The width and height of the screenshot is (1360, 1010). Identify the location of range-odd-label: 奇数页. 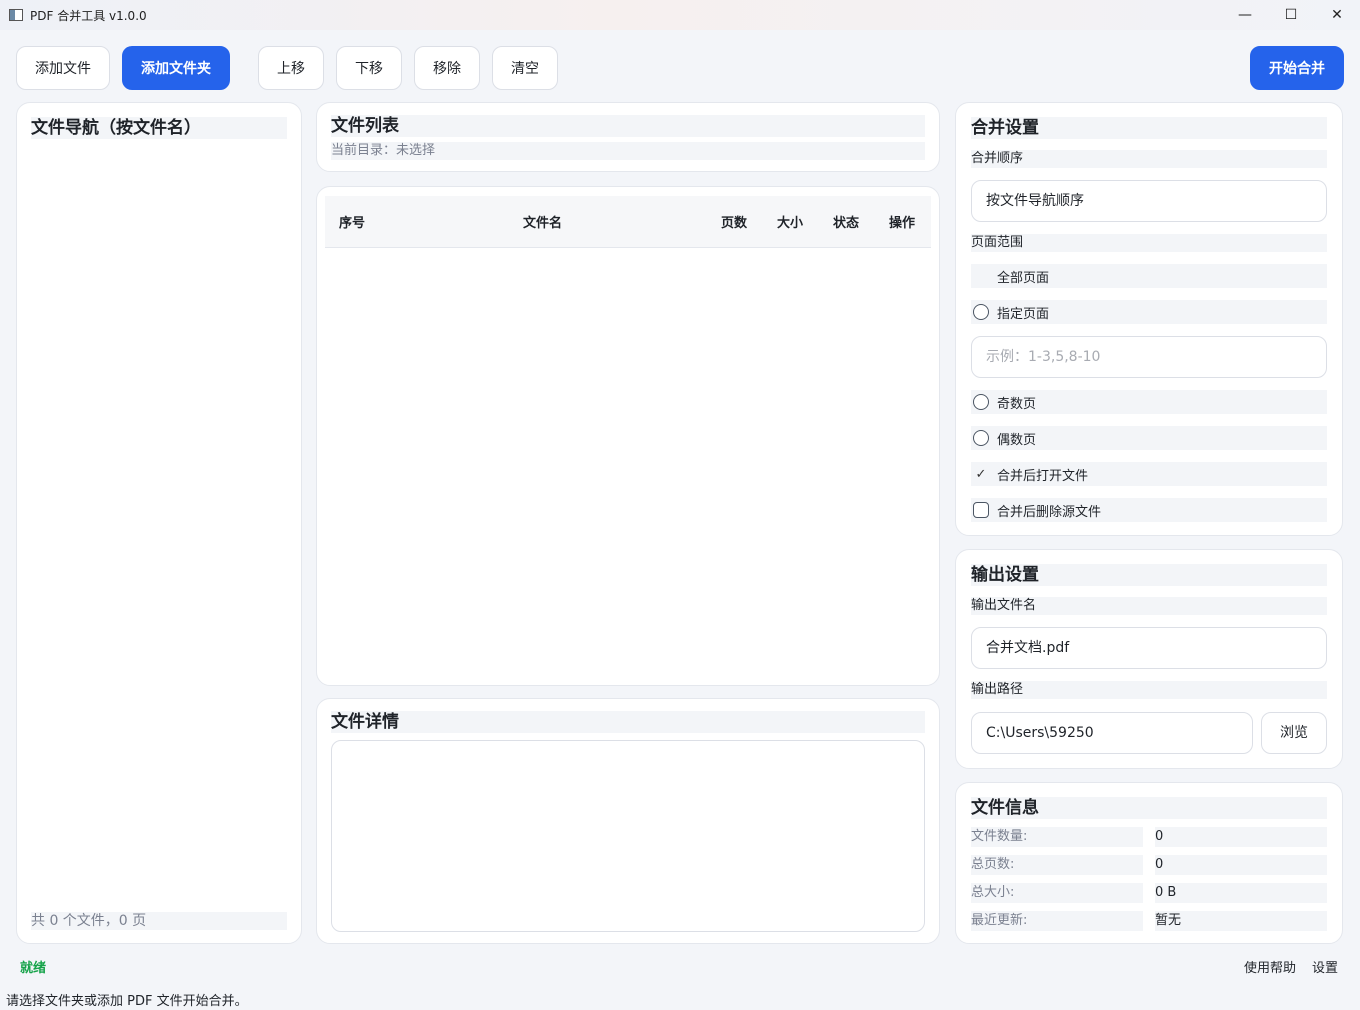
(1017, 404).